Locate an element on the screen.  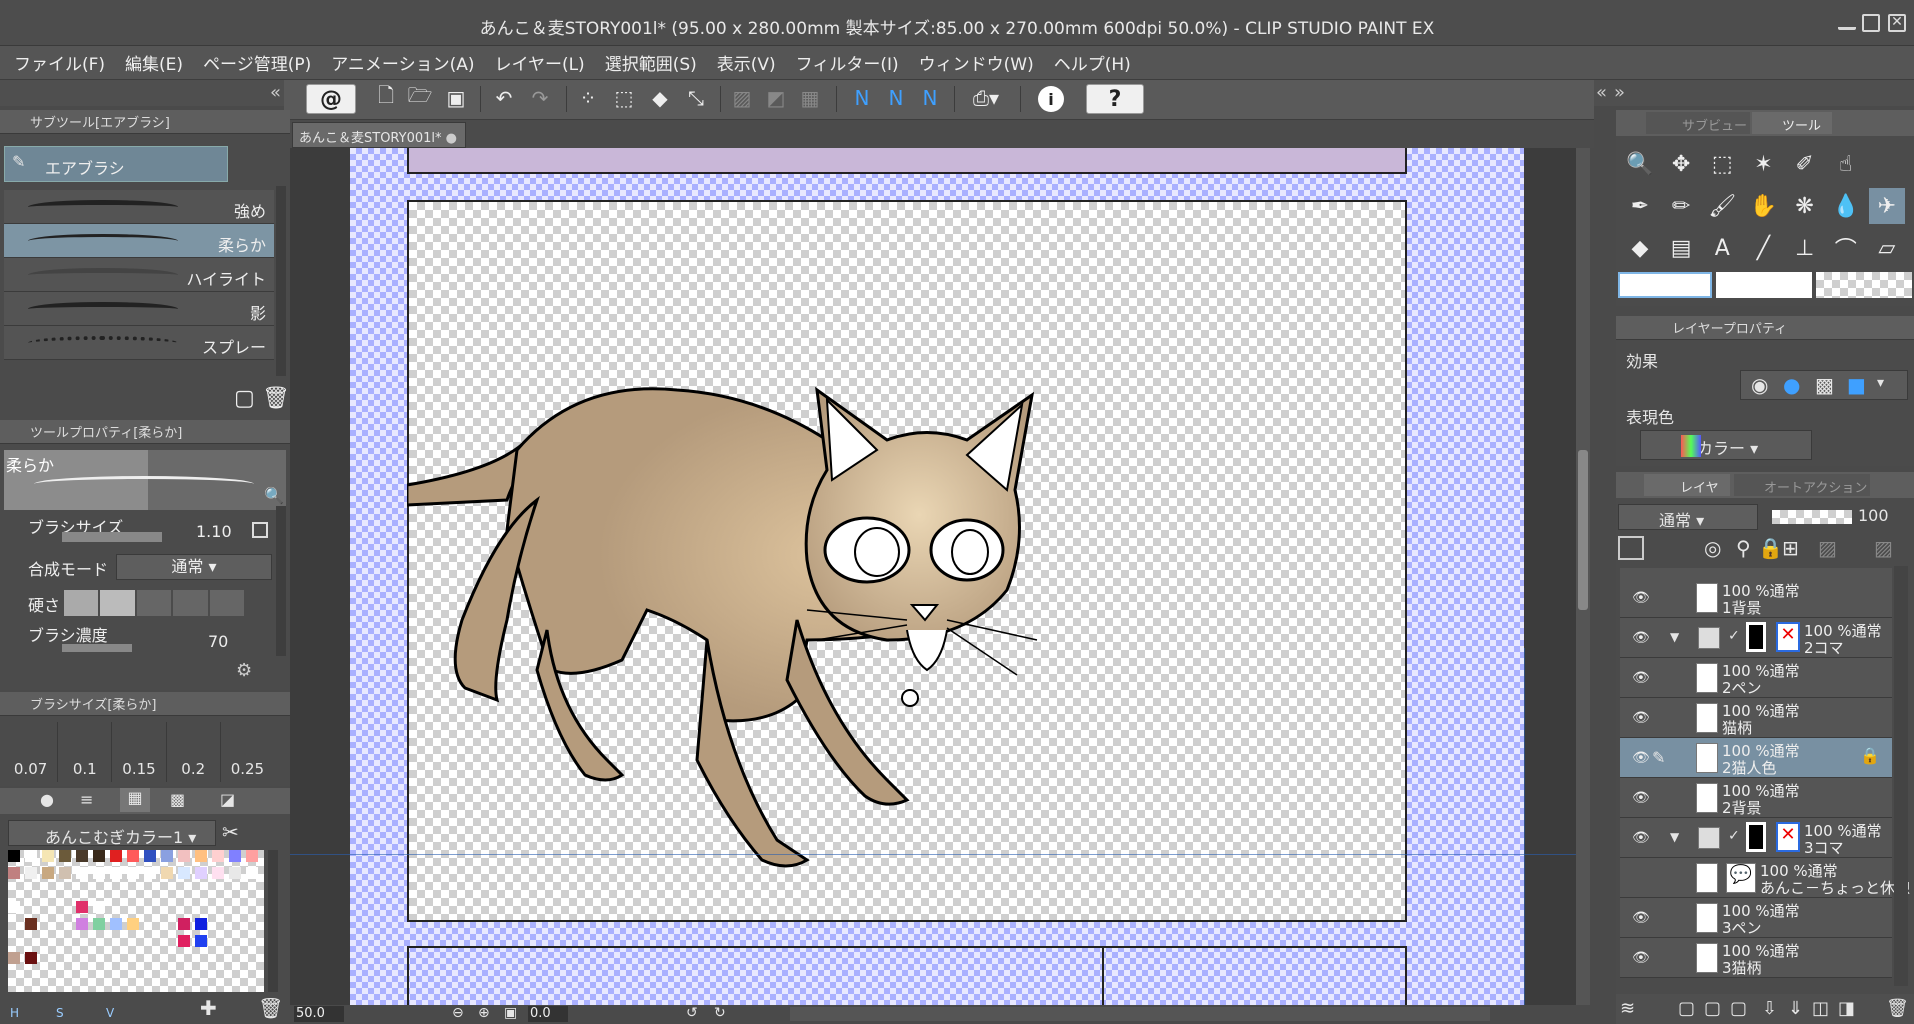
minimize-button is located at coordinates (1847, 25).